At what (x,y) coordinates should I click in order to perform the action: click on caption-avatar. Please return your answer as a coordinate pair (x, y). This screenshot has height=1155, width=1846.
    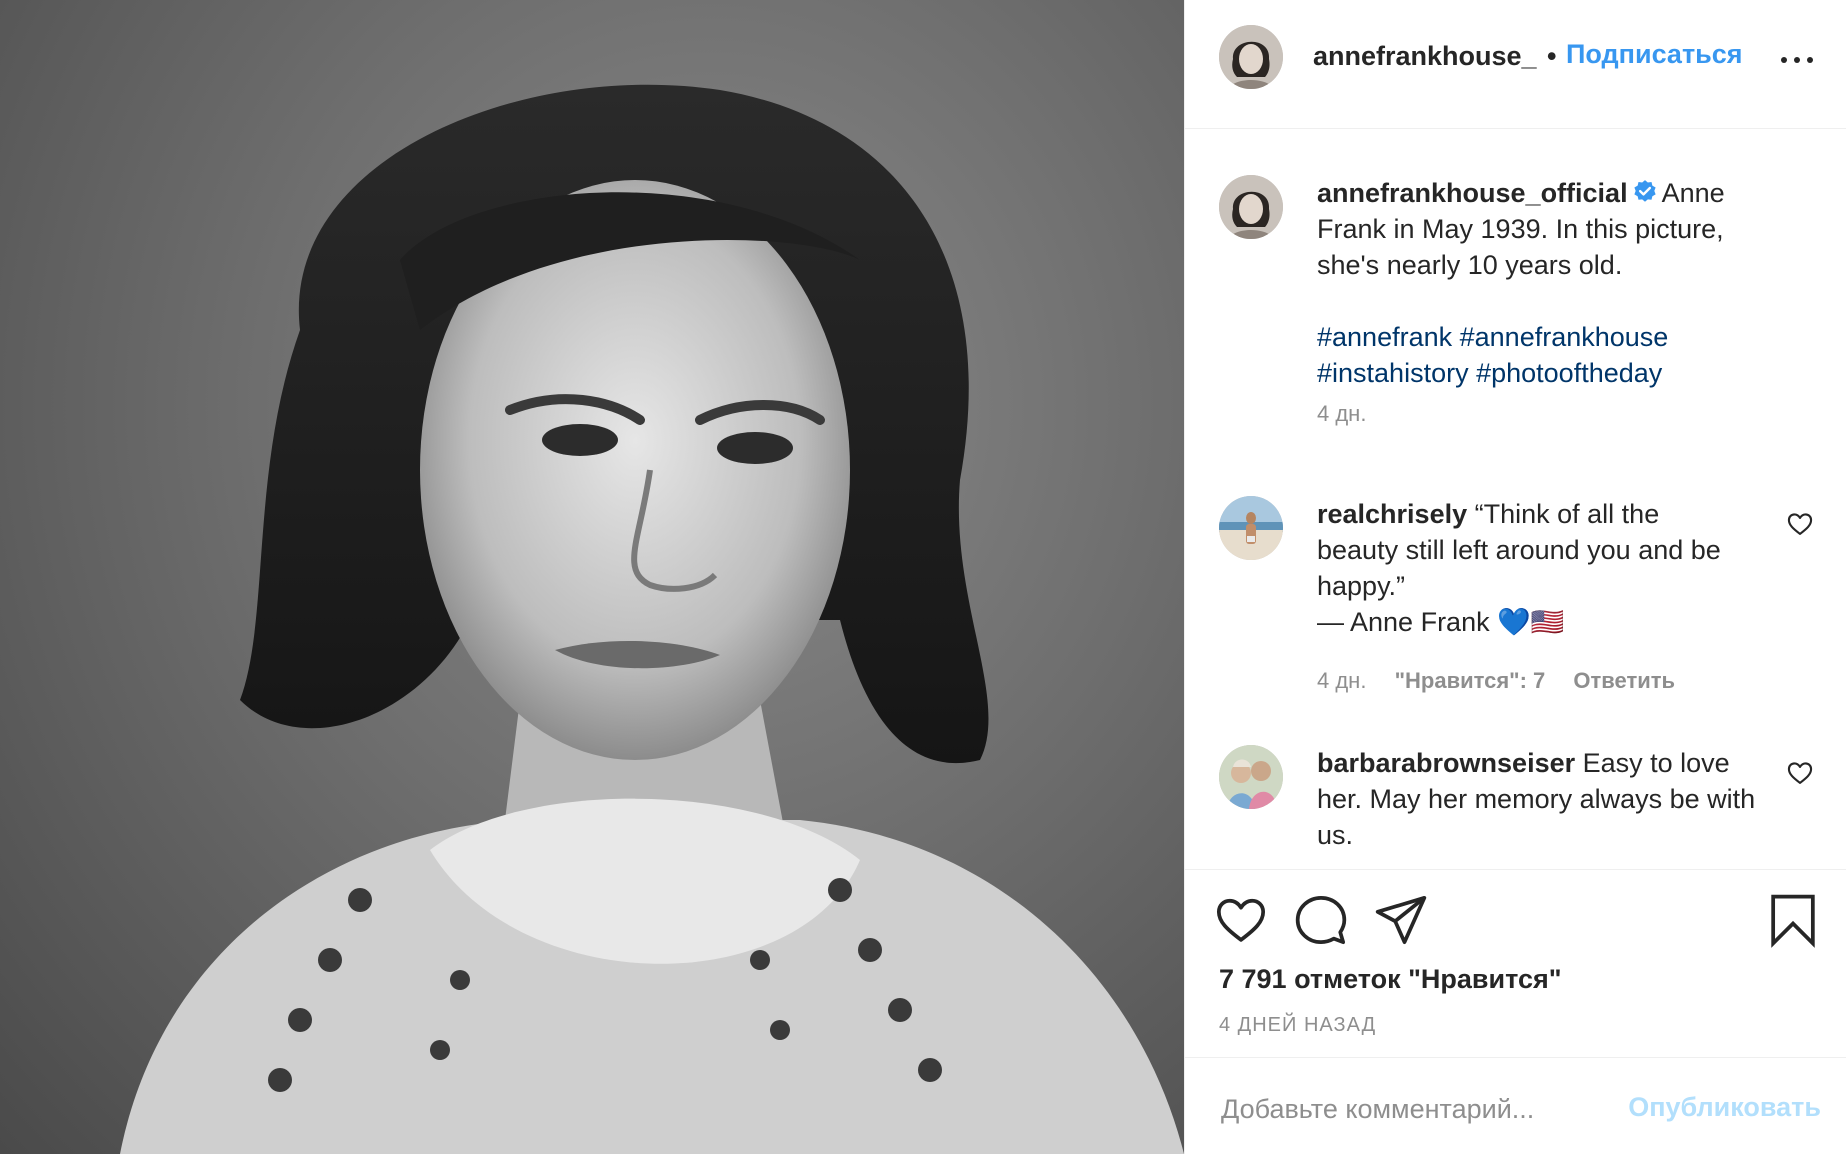
    Looking at the image, I should click on (1251, 207).